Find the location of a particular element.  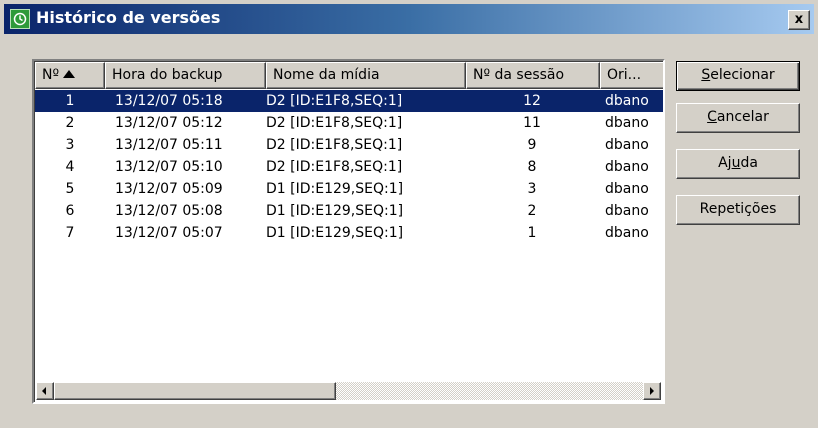

scrollbar-thumb is located at coordinates (195, 391).